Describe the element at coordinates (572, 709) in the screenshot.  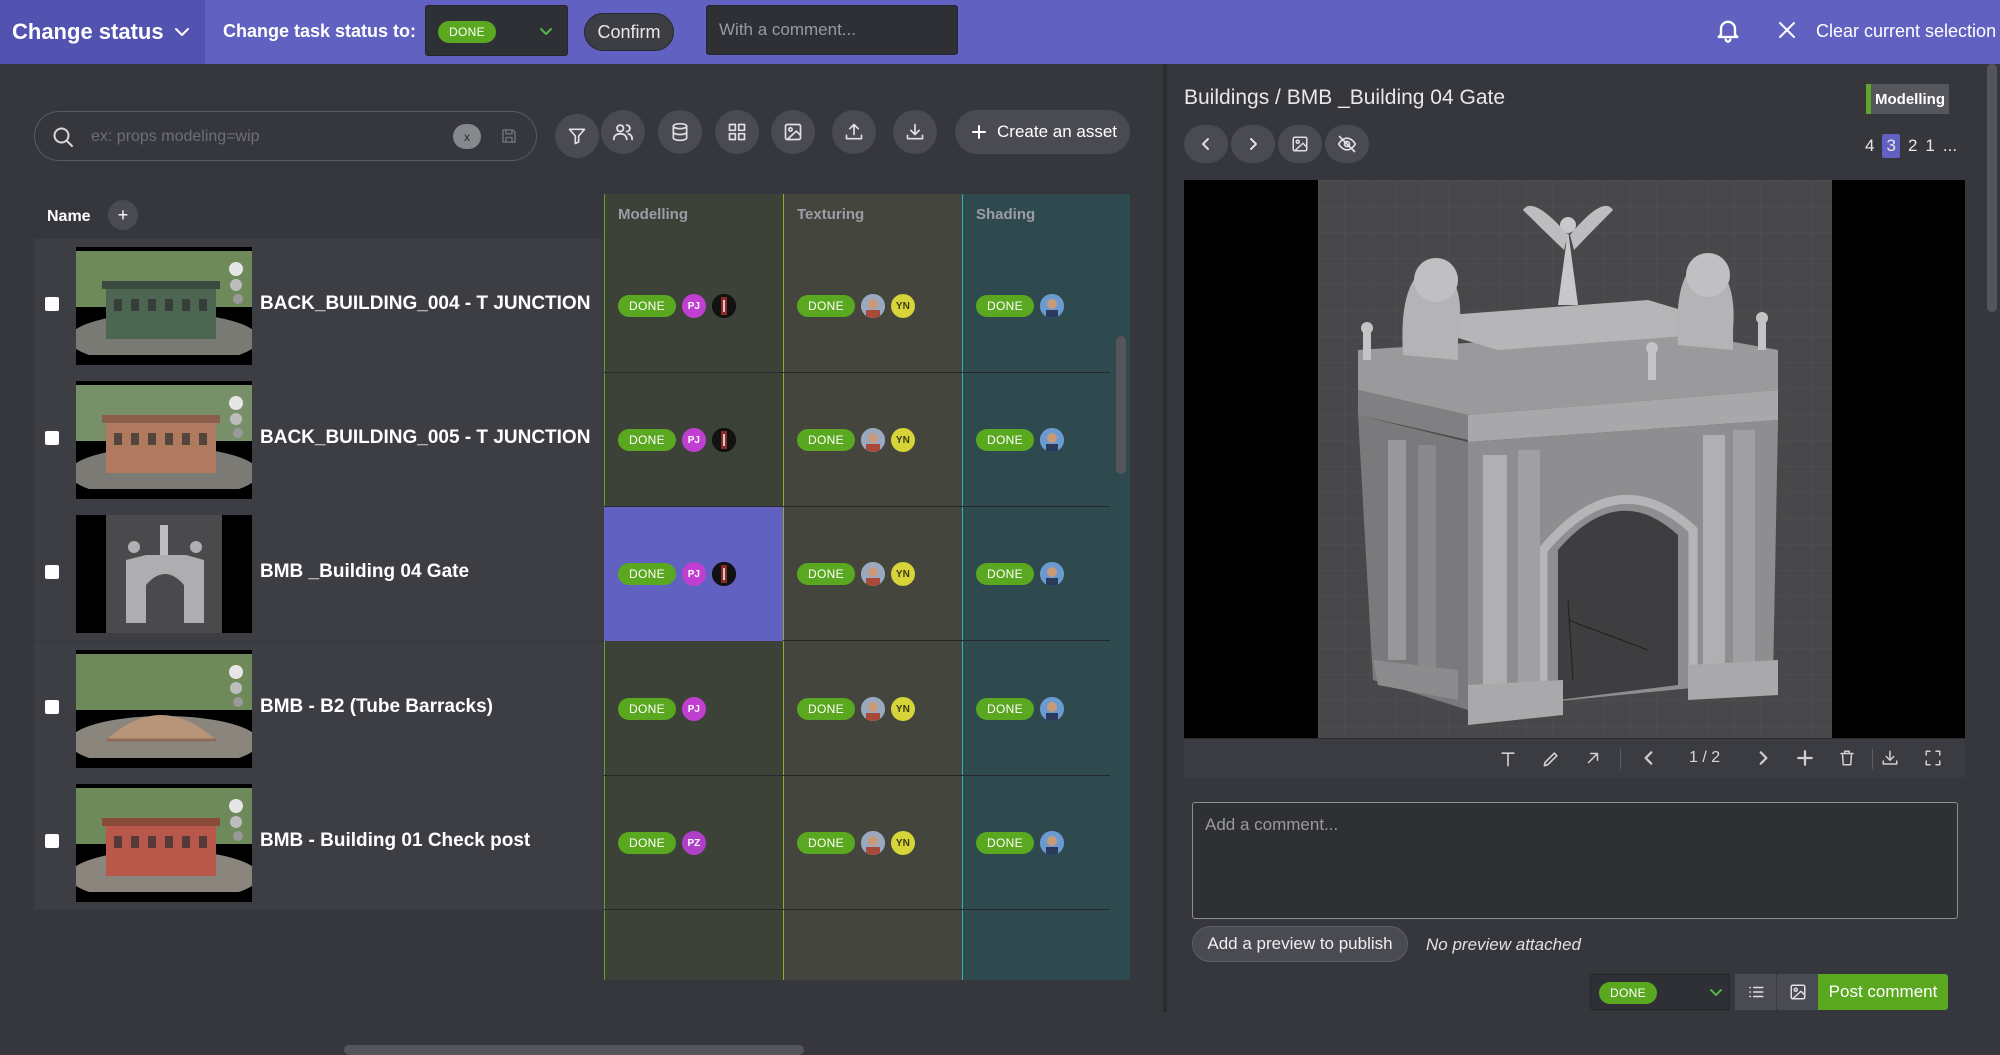
I see `table-row: BMB - B2 (Tube Barracks) DONE PJ DONE YN DONE` at that location.